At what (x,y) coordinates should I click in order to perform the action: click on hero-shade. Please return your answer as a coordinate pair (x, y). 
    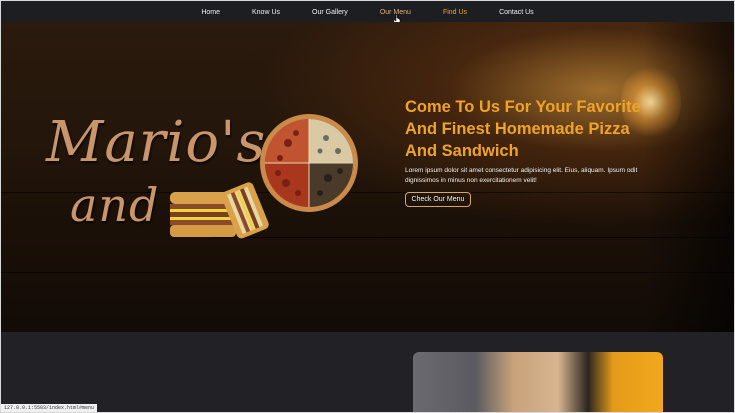
    Looking at the image, I should click on (689, 177).